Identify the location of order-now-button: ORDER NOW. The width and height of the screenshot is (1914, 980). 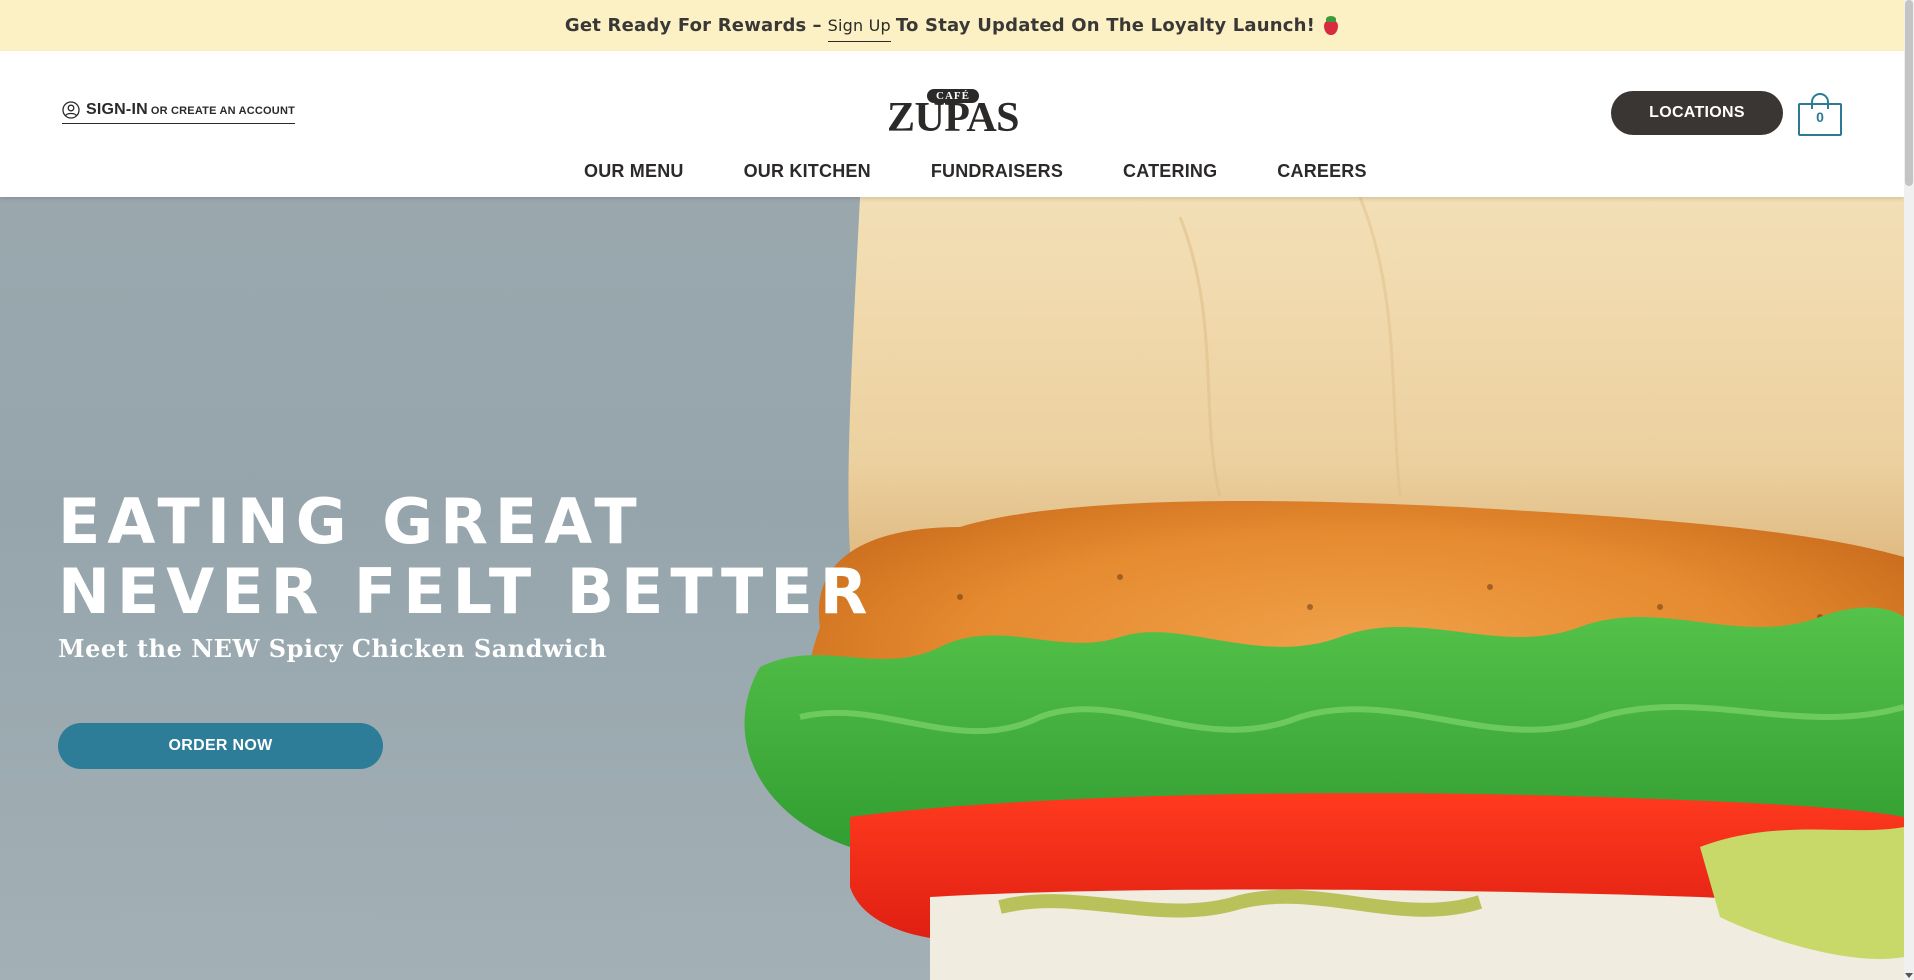
(220, 746).